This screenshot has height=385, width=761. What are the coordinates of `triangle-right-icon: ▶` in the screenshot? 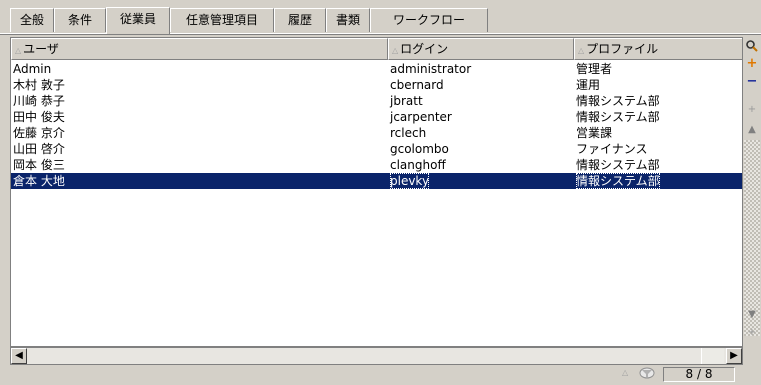 It's located at (734, 356).